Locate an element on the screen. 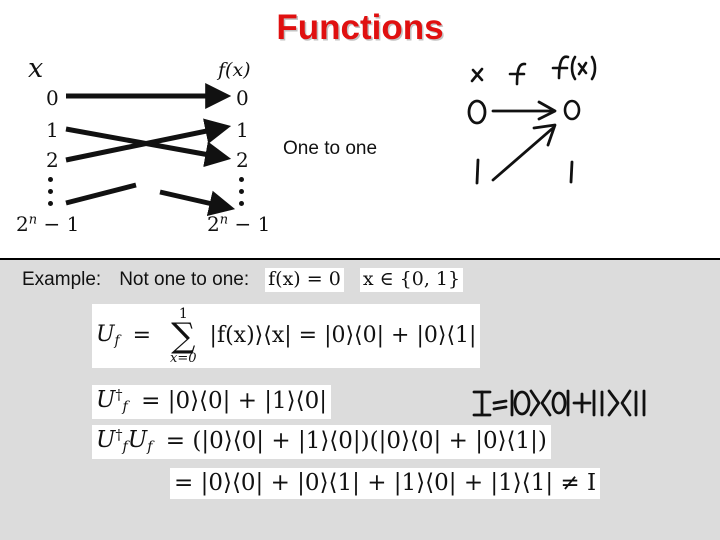 Image resolution: width=720 pixels, height=540 pixels. formula-2-lhs-sub: f is located at coordinates (125, 406).